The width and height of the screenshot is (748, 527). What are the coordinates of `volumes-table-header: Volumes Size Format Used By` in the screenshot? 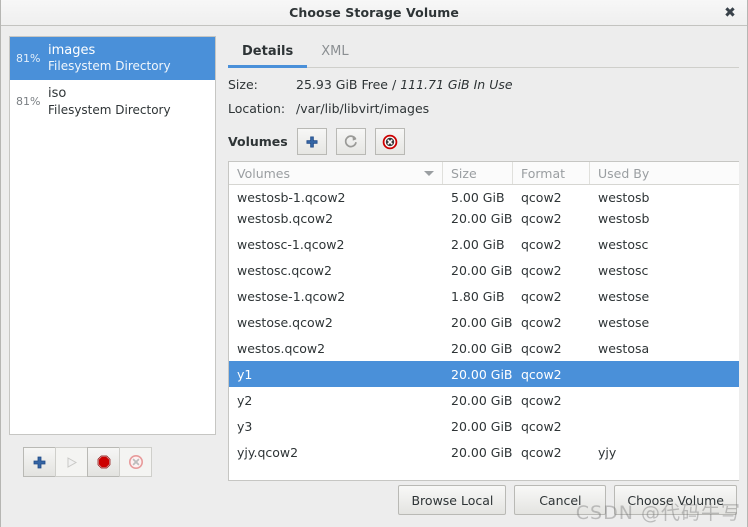 It's located at (484, 173).